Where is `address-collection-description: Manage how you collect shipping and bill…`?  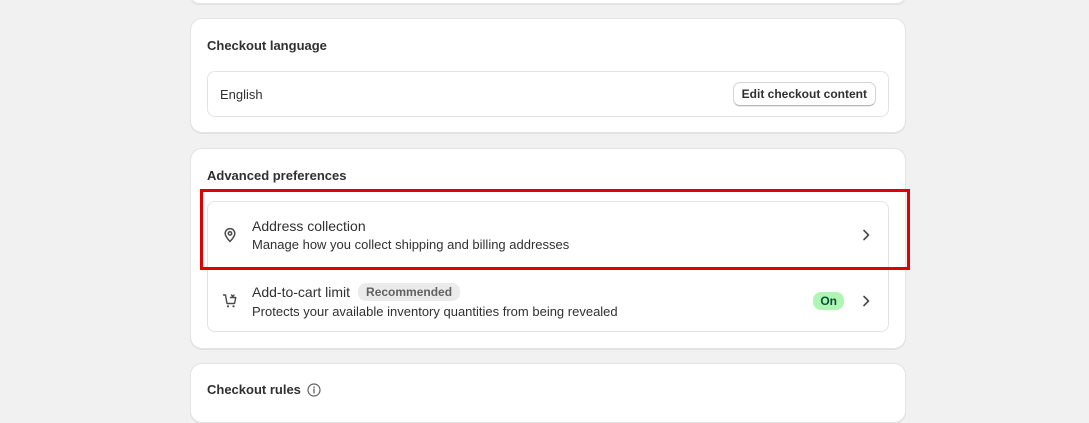
address-collection-description: Manage how you collect shipping and bill… is located at coordinates (411, 244).